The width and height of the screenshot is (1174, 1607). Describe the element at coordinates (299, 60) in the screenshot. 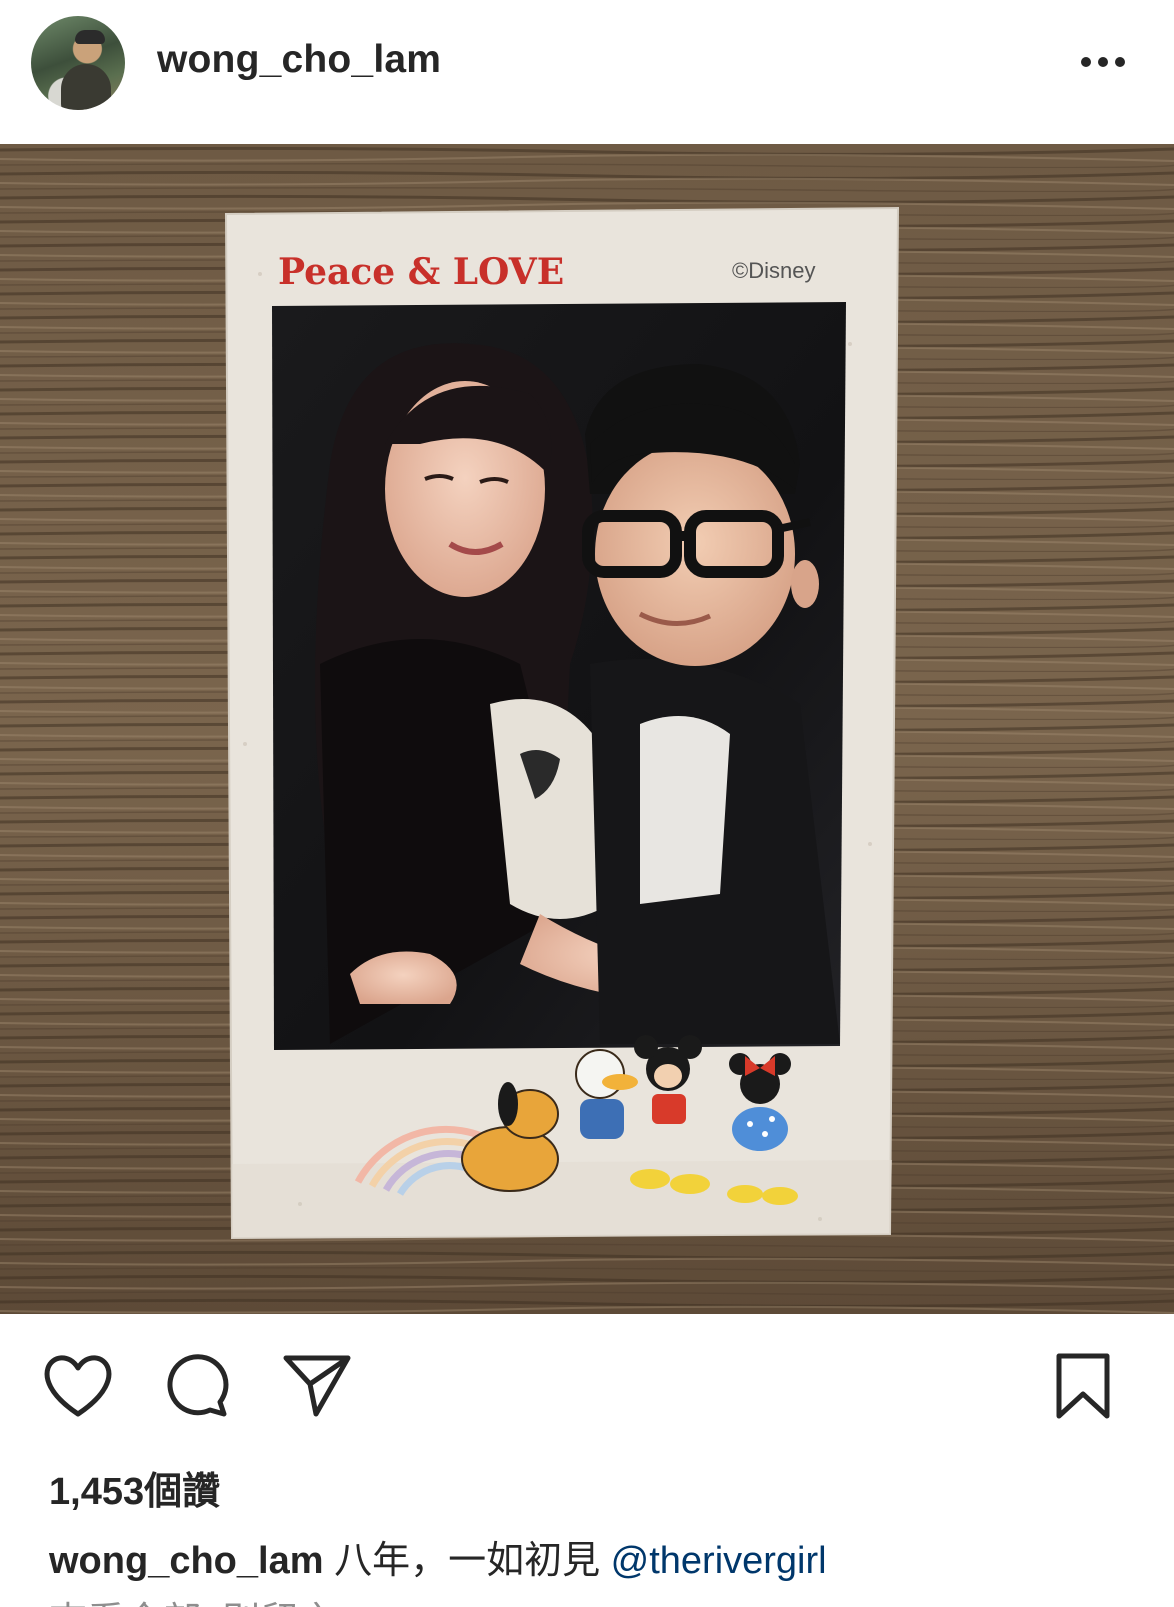

I see `post-username: wong_cho_lam` at that location.